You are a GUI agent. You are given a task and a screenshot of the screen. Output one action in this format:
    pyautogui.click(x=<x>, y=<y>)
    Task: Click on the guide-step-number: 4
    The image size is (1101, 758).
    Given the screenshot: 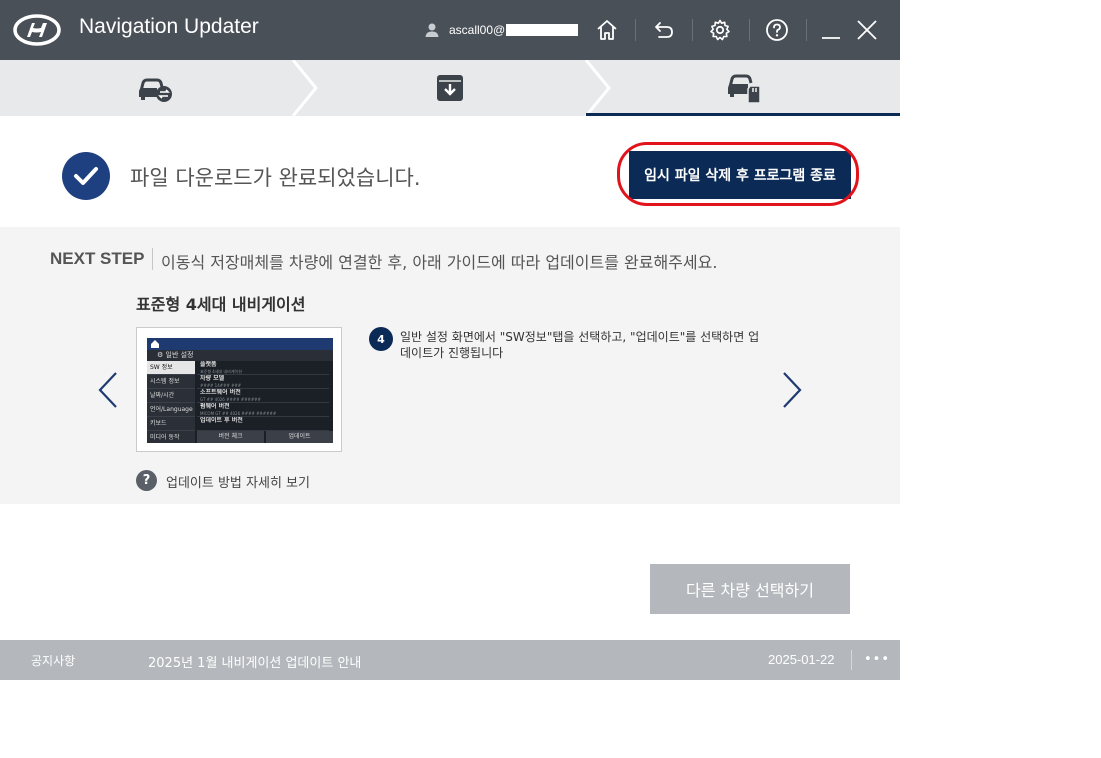 What is the action you would take?
    pyautogui.click(x=381, y=339)
    